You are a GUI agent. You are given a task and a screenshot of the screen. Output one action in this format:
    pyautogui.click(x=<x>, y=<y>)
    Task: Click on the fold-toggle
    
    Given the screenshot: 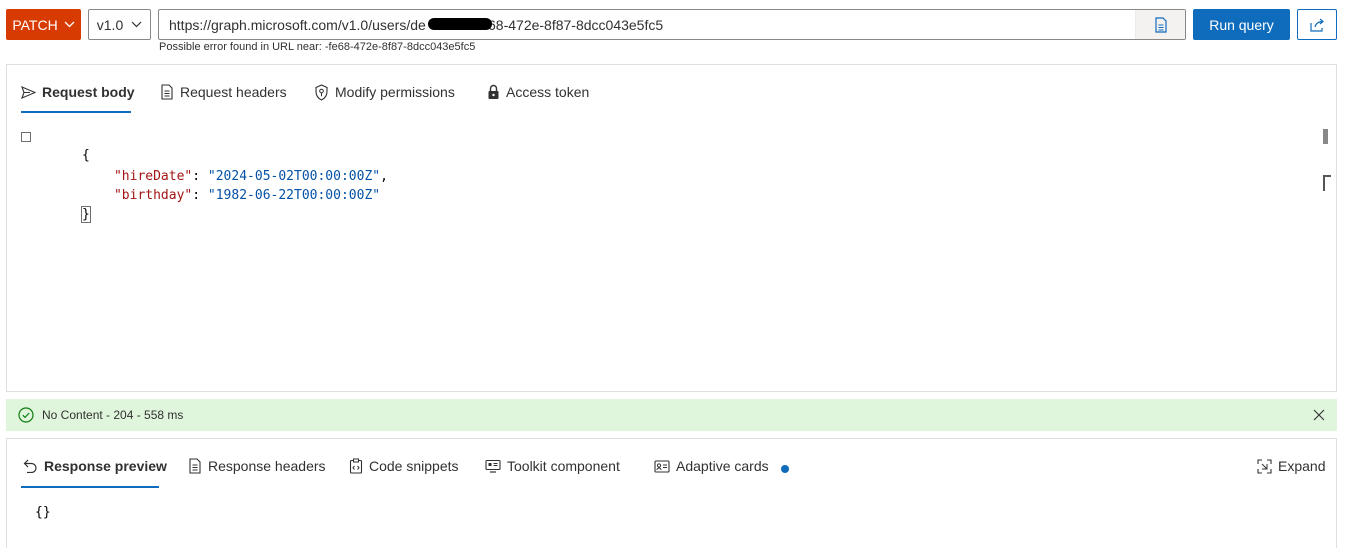 What is the action you would take?
    pyautogui.click(x=26, y=137)
    